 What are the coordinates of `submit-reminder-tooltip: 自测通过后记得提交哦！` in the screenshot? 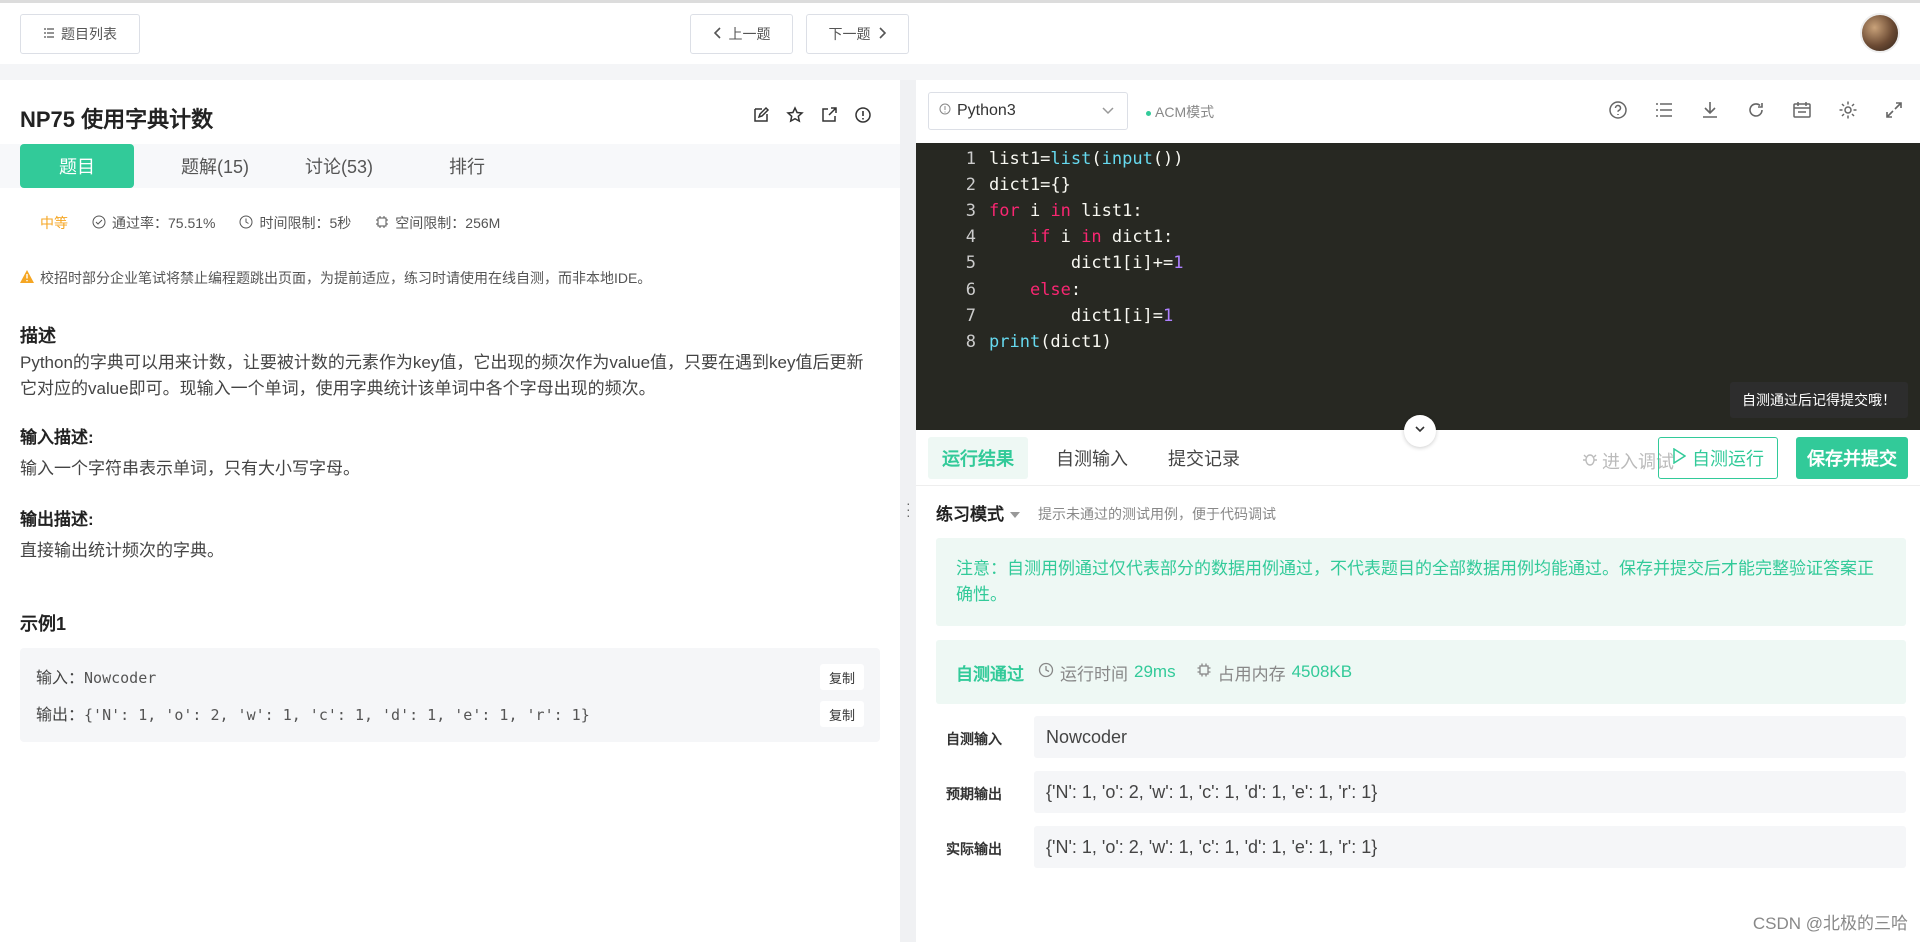 It's located at (1819, 400).